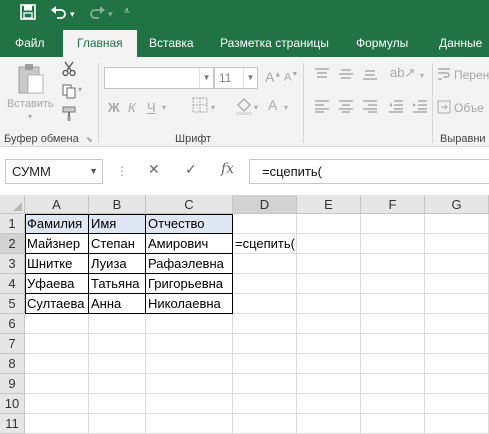 The image size is (489, 434). What do you see at coordinates (69, 93) in the screenshot?
I see `copy-icon` at bounding box center [69, 93].